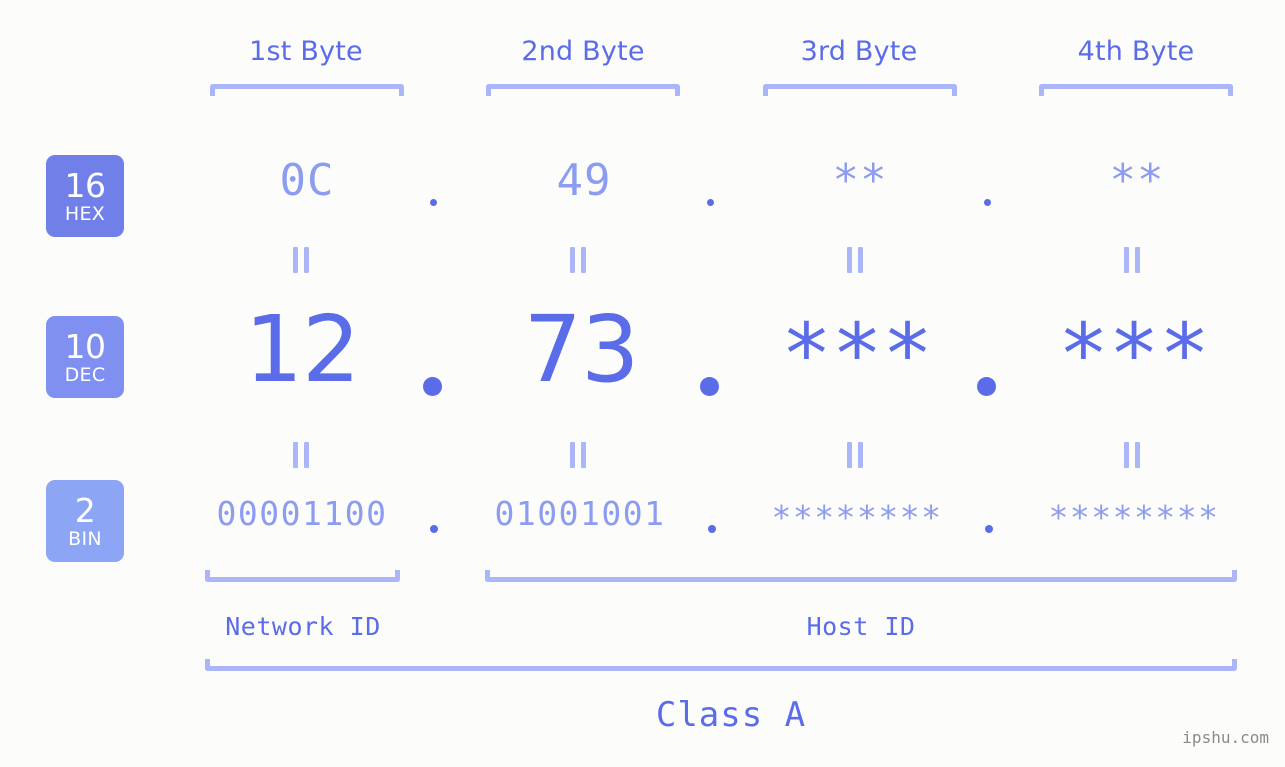  Describe the element at coordinates (860, 180) in the screenshot. I see `hex-value-byte-3: **` at that location.